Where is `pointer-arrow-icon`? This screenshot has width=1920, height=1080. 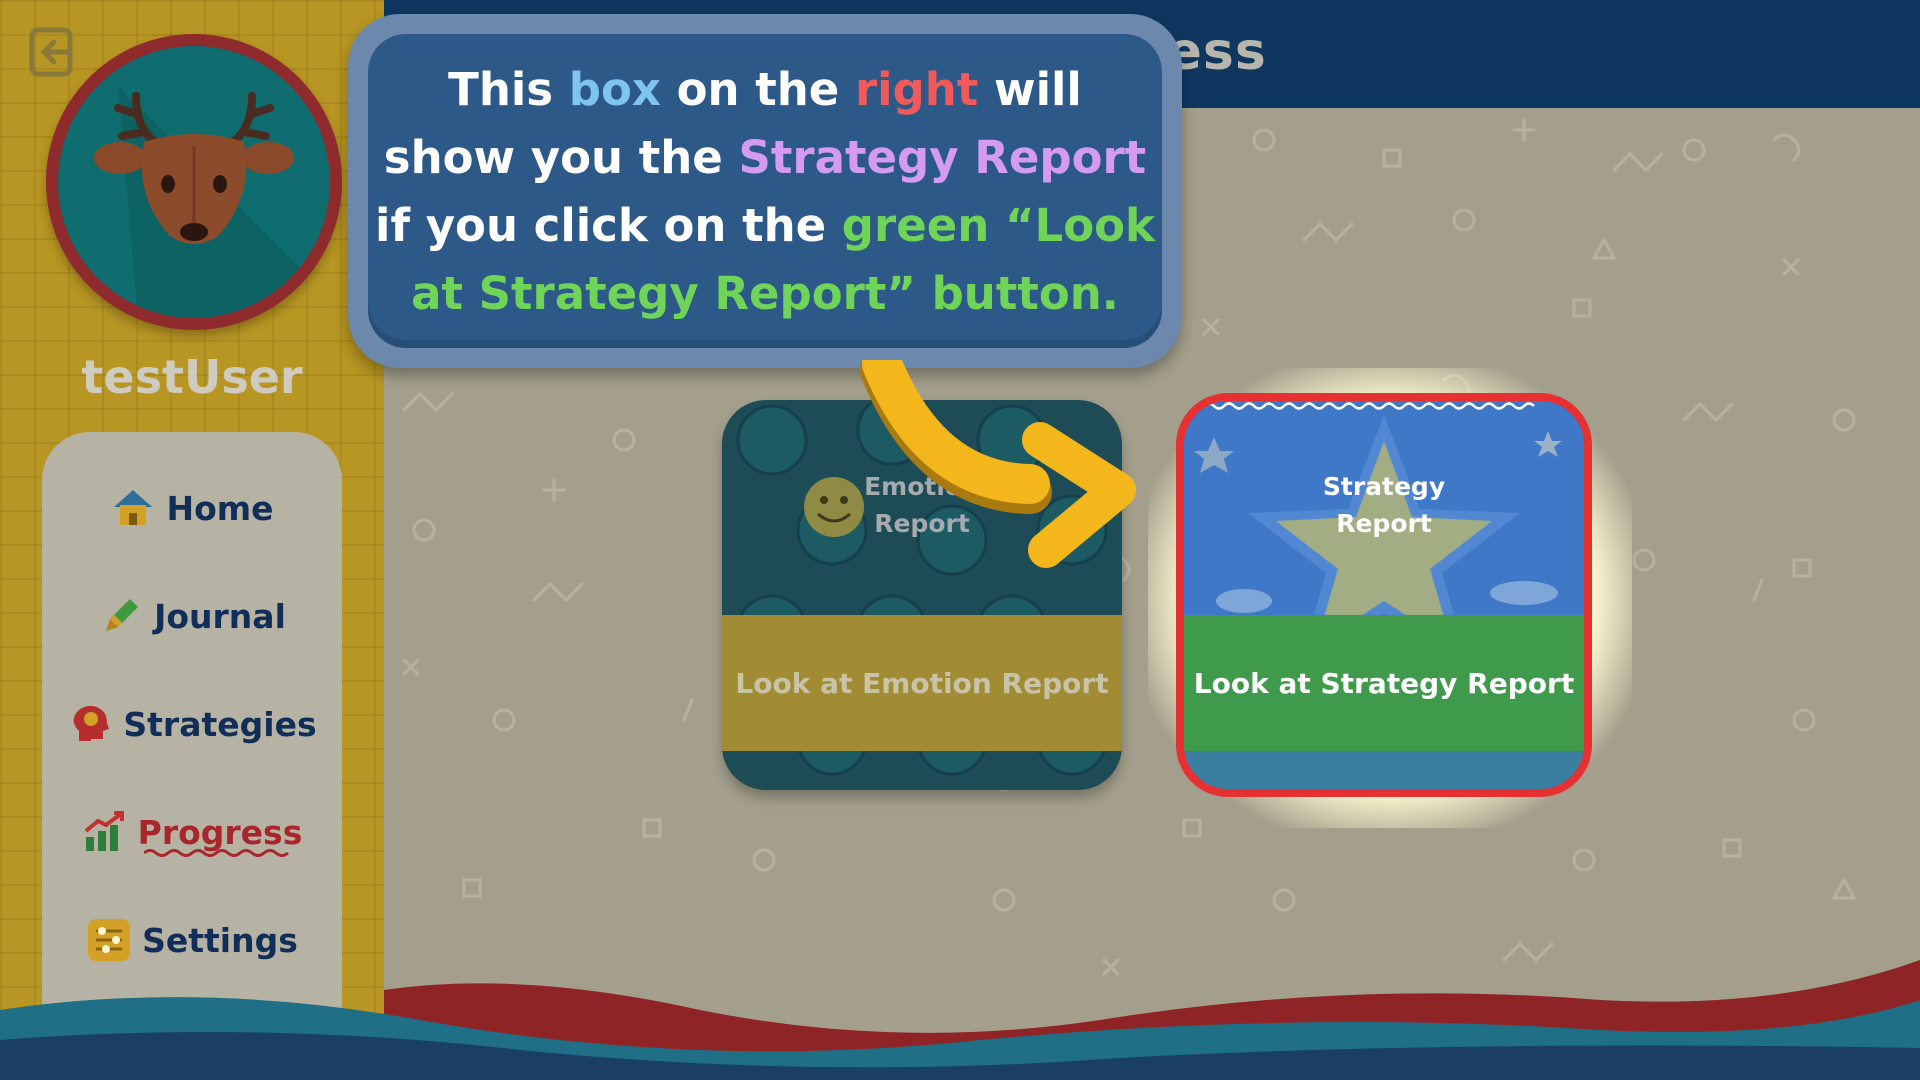
pointer-arrow-icon is located at coordinates (998, 464).